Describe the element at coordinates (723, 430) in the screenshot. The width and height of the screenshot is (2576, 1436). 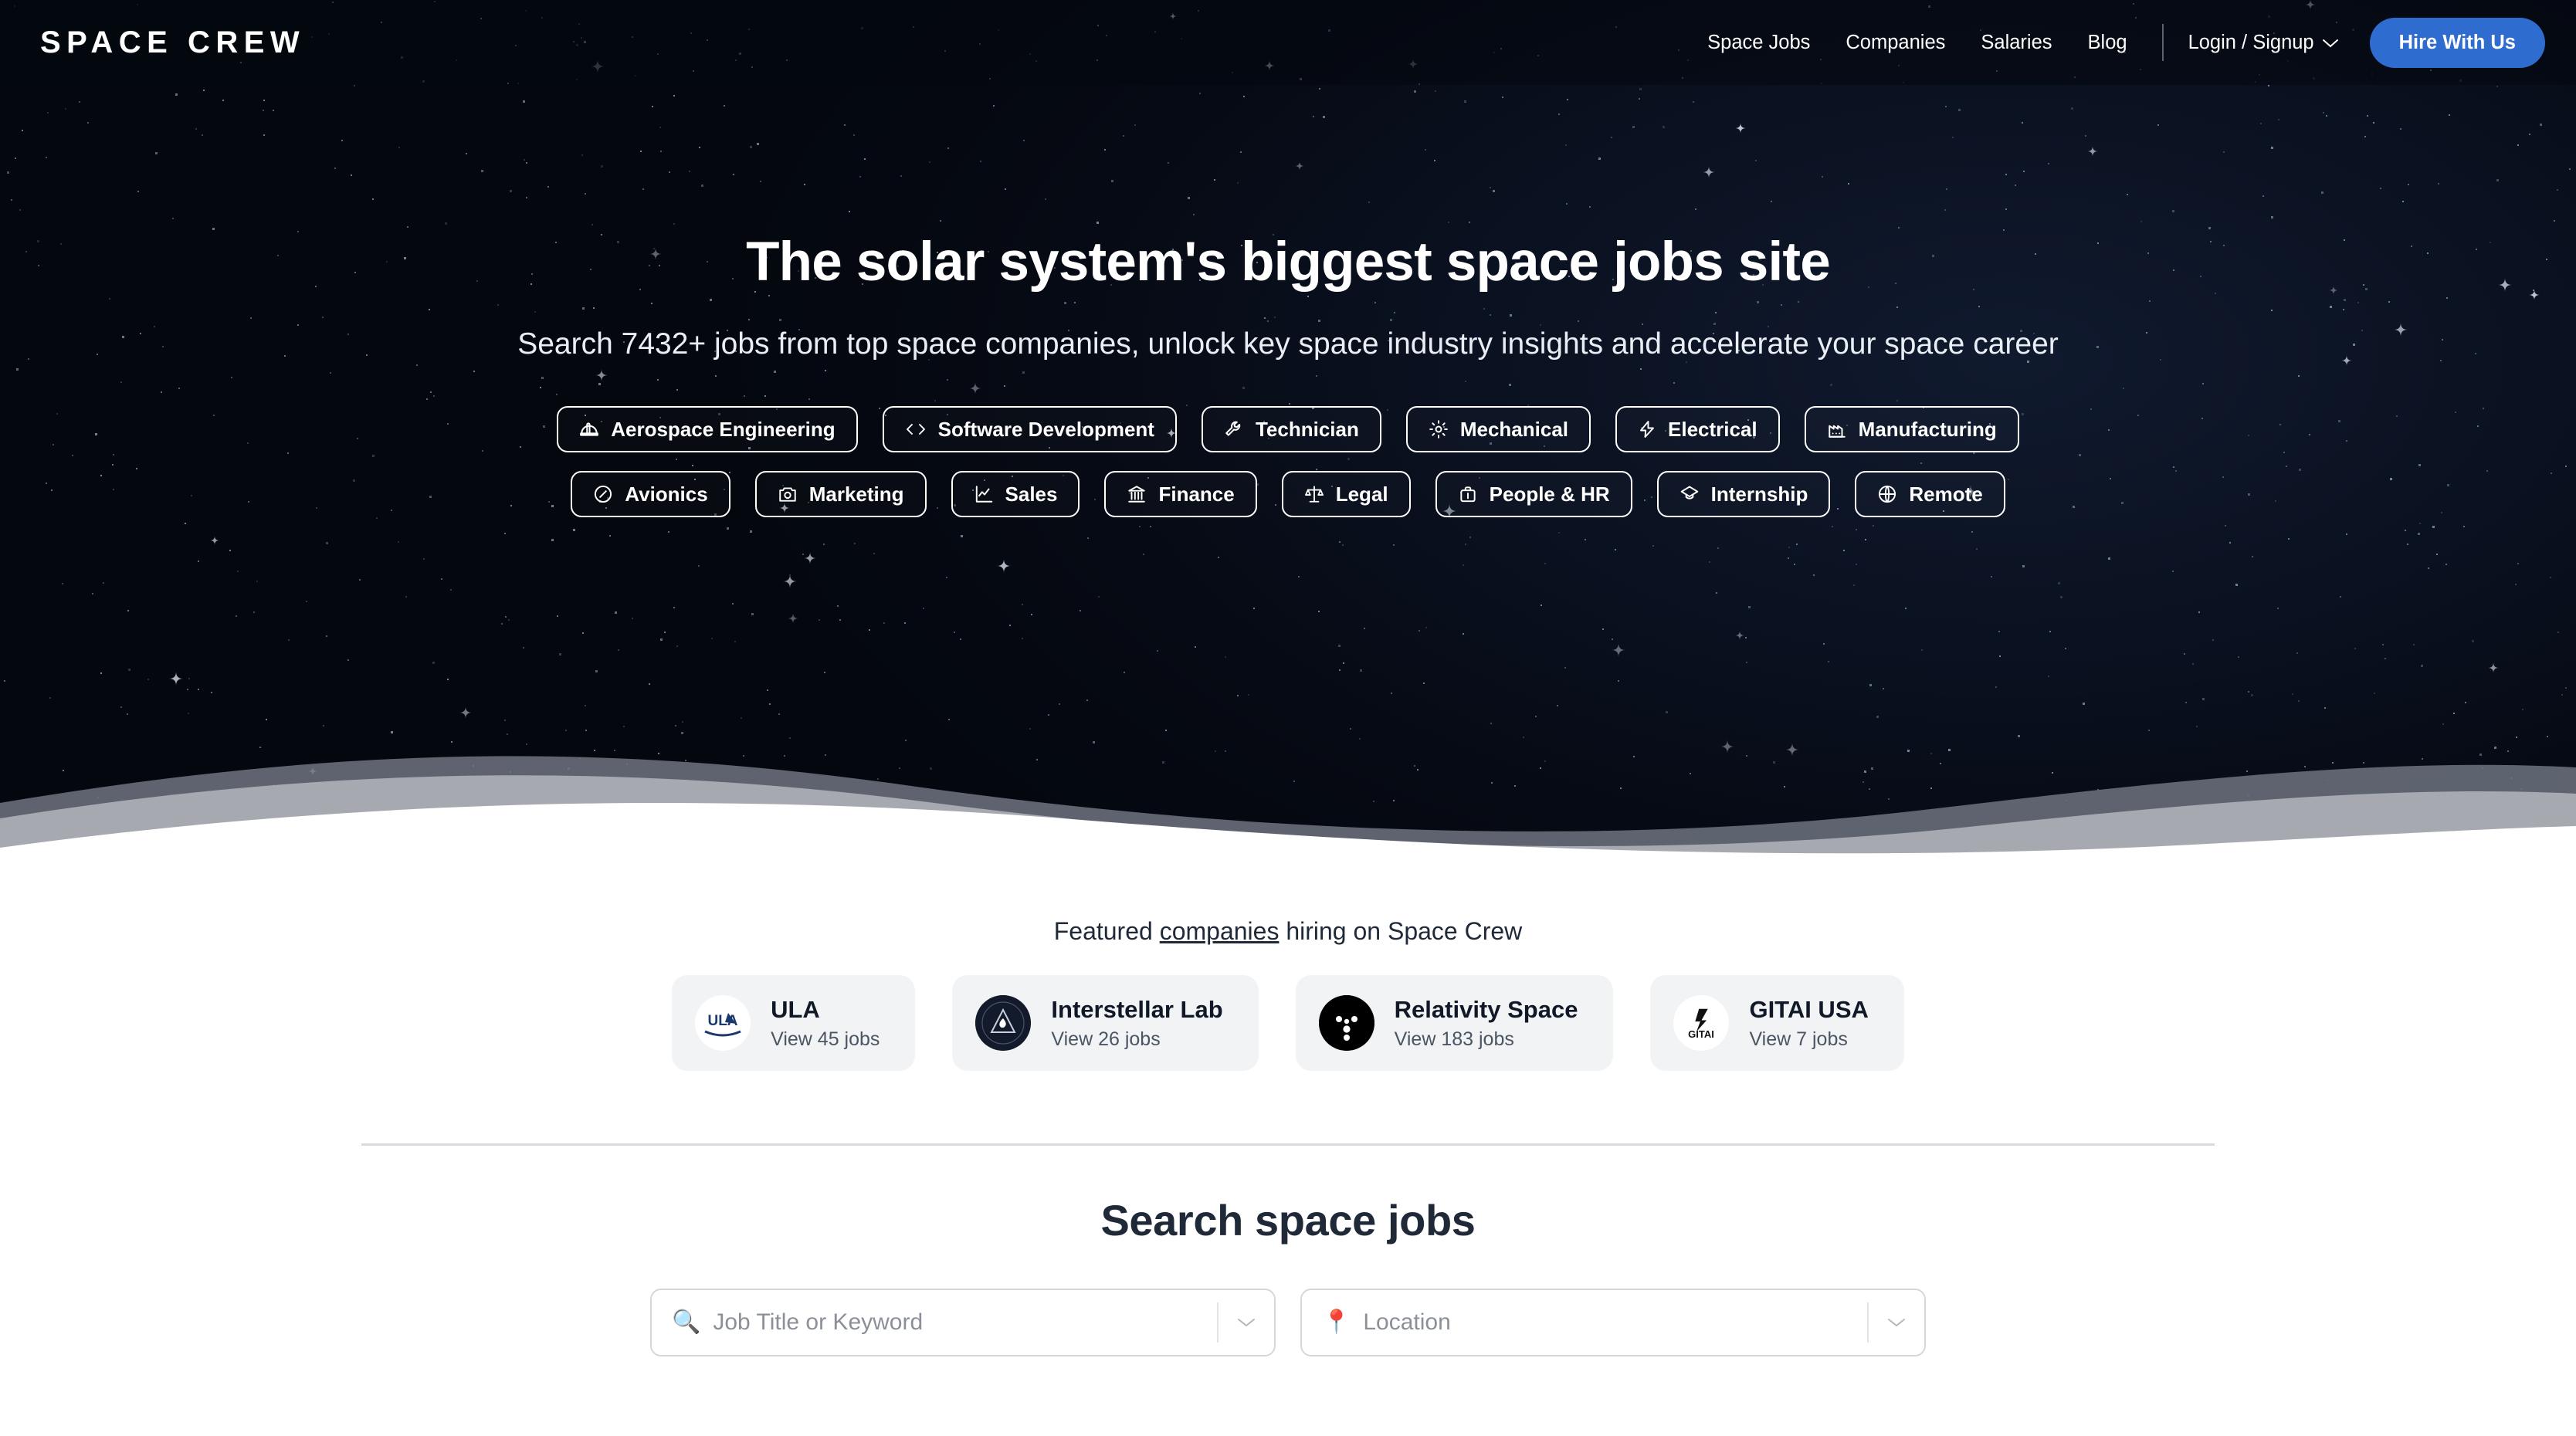
I see `category-label: Aerospace Engineering` at that location.